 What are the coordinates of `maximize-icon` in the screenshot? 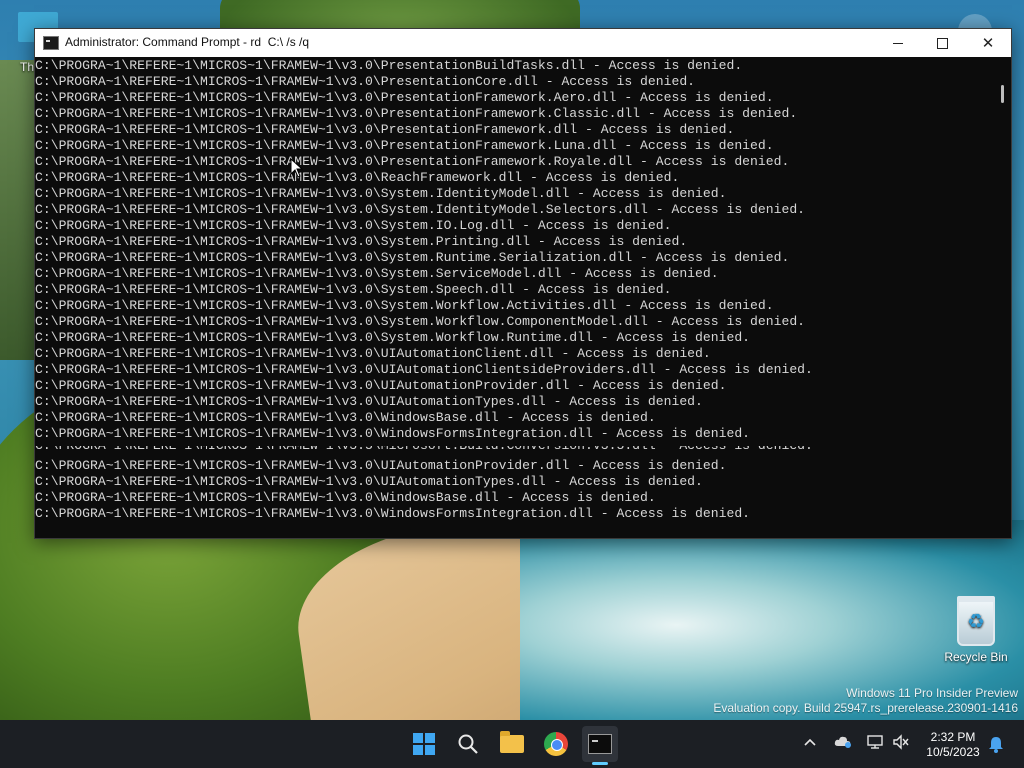 It's located at (942, 43).